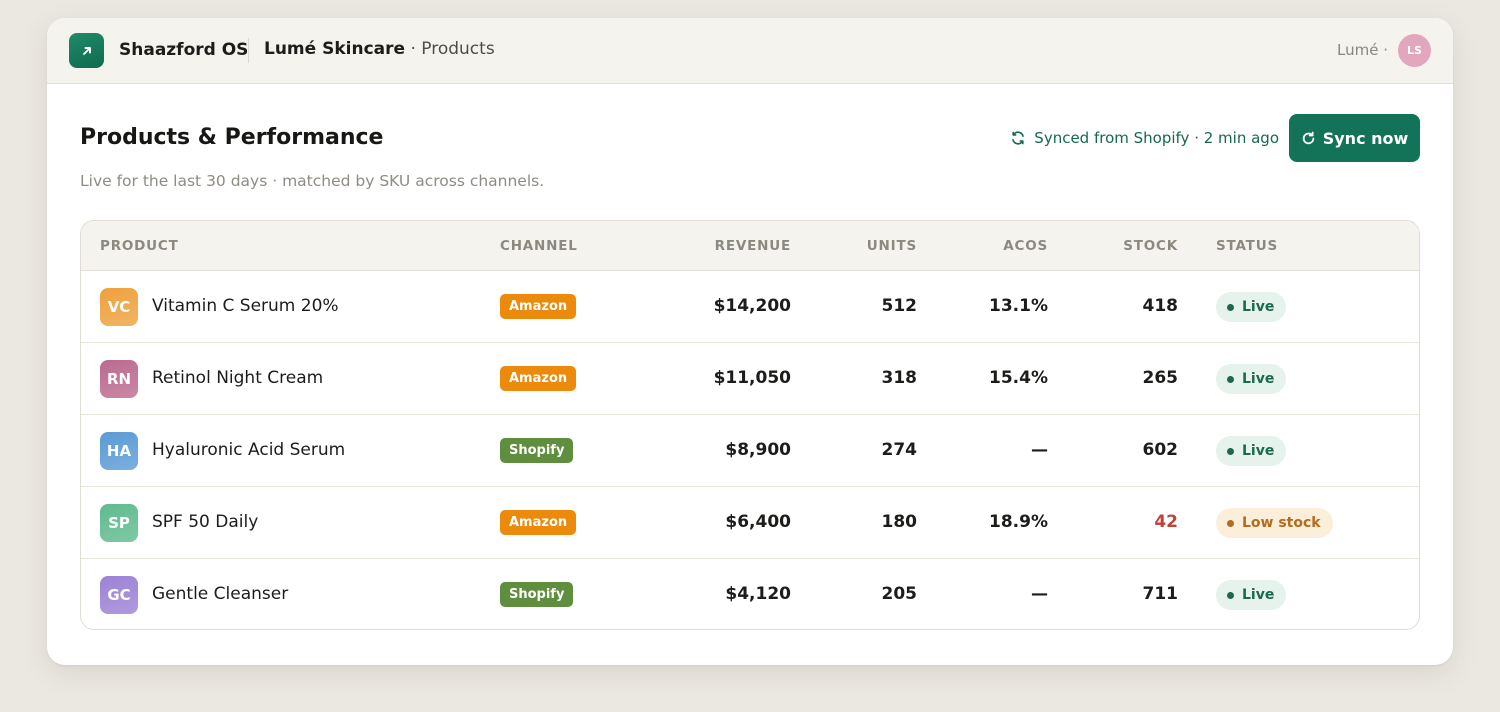 This screenshot has height=712, width=1500. What do you see at coordinates (220, 594) in the screenshot?
I see `product-name: Gentle Cleanser` at bounding box center [220, 594].